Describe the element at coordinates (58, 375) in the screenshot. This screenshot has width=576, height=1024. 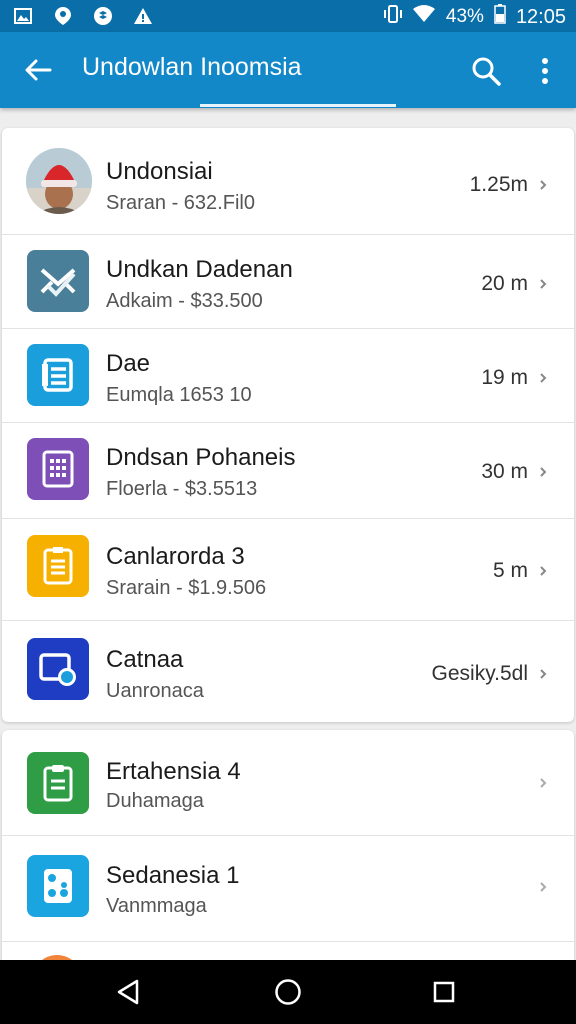
I see `list-icon` at that location.